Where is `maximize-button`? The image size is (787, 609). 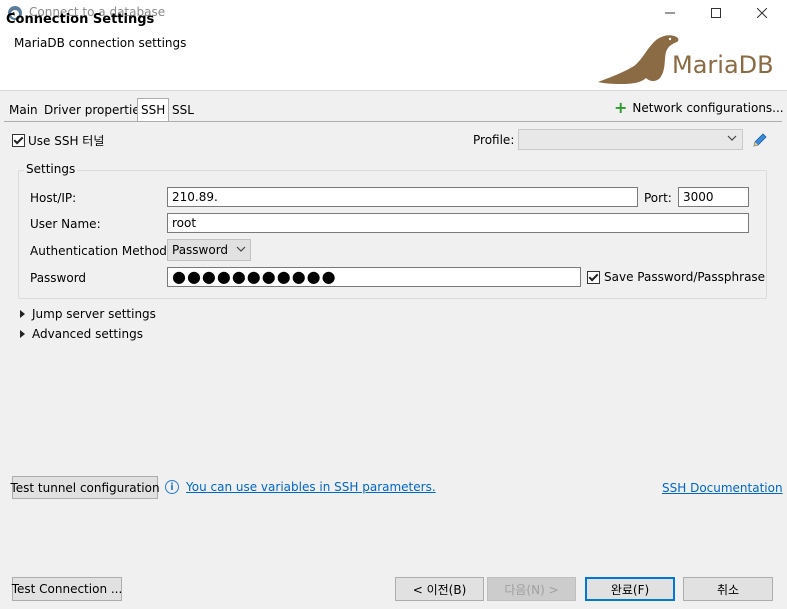
maximize-button is located at coordinates (716, 13).